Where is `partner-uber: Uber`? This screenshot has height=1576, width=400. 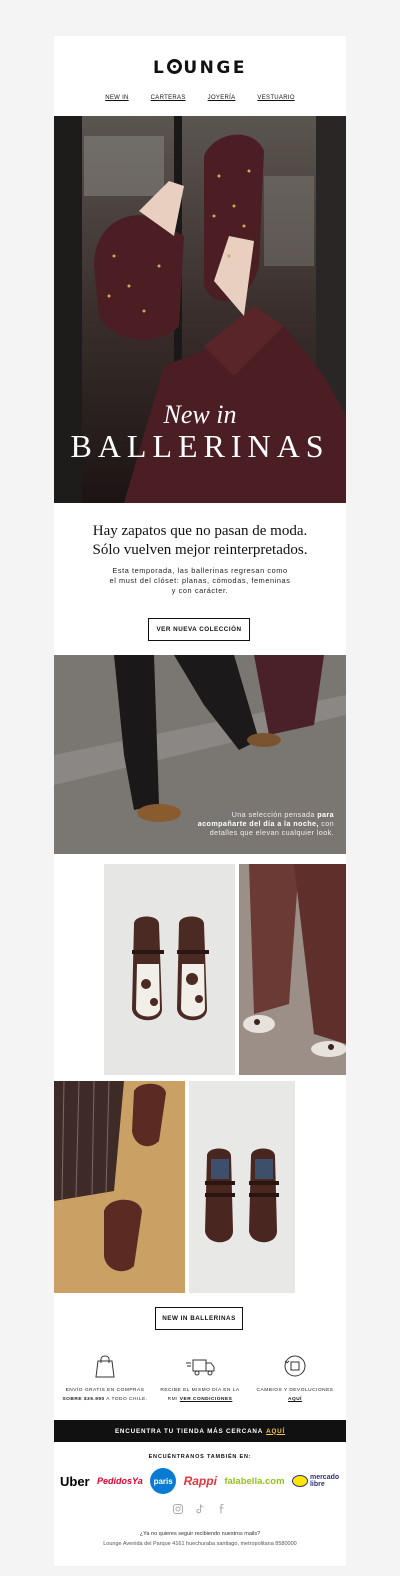 partner-uber: Uber is located at coordinates (75, 1481).